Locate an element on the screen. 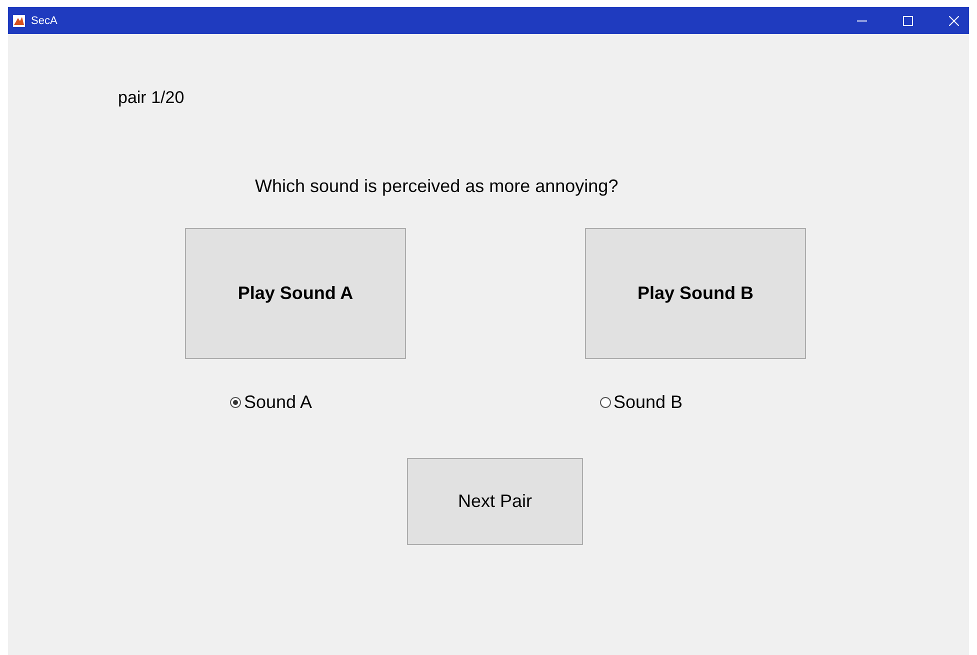 This screenshot has height=655, width=977. window-title: SecA is located at coordinates (44, 20).